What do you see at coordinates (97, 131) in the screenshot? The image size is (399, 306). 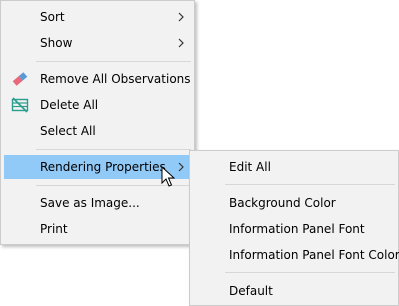 I see `menu-item-select-all: Select All` at bounding box center [97, 131].